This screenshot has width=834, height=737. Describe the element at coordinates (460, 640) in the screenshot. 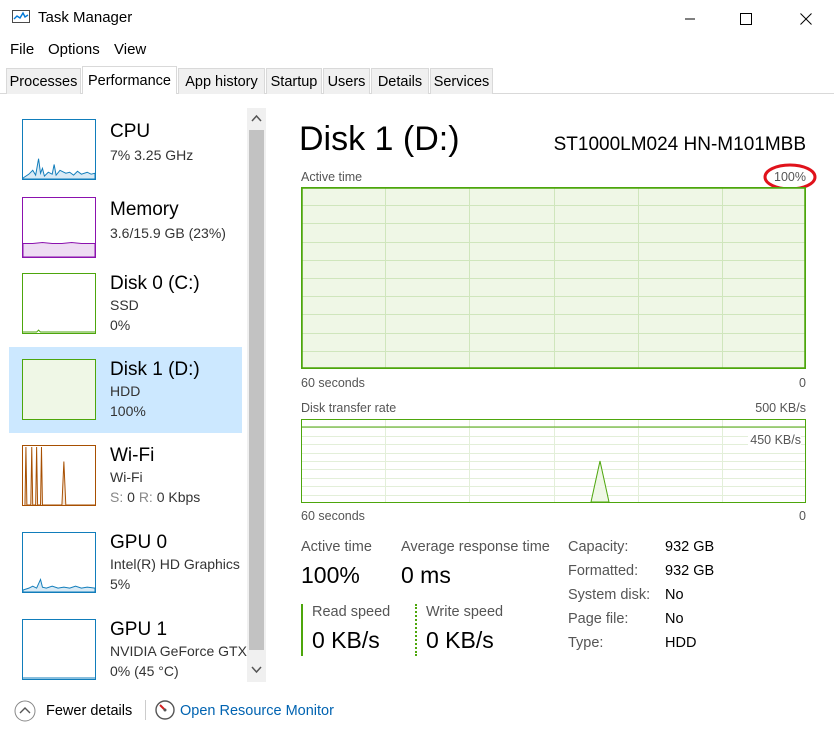

I see `write-speed-value: 0 KB/s` at that location.